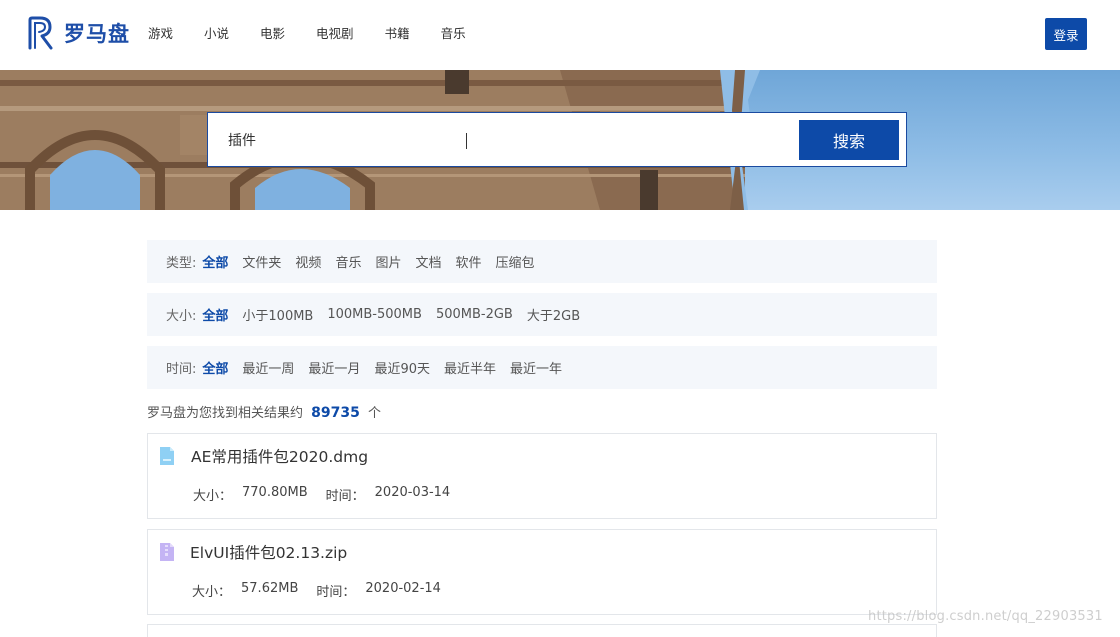  Describe the element at coordinates (261, 261) in the screenshot. I see `filter-type-folder: 文件夹` at that location.